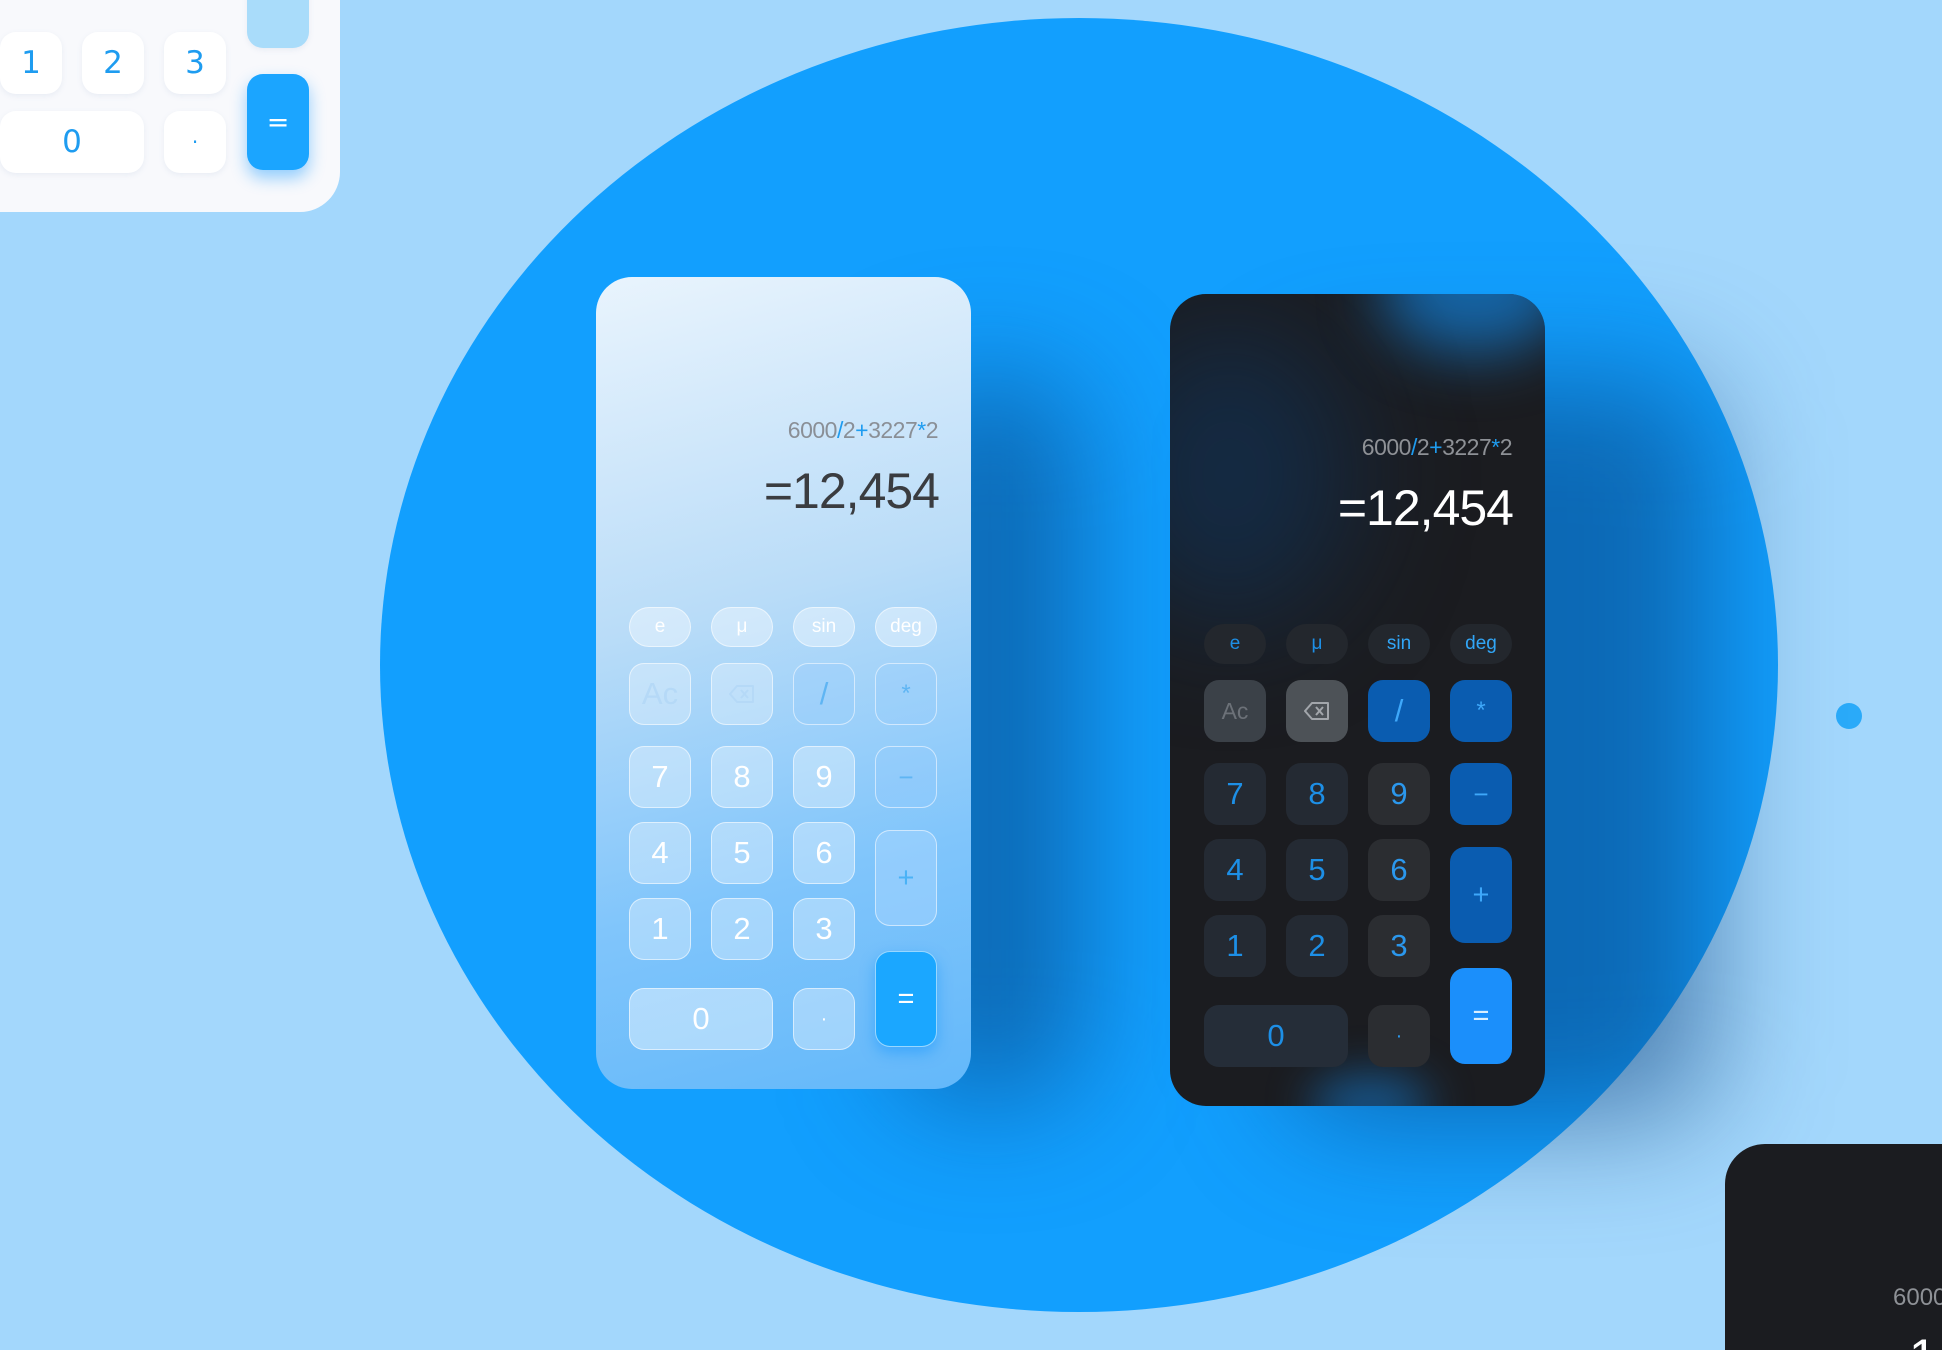 This screenshot has height=1350, width=1942. I want to click on bottom-right-calculator: 6000 1, so click(1833, 1247).